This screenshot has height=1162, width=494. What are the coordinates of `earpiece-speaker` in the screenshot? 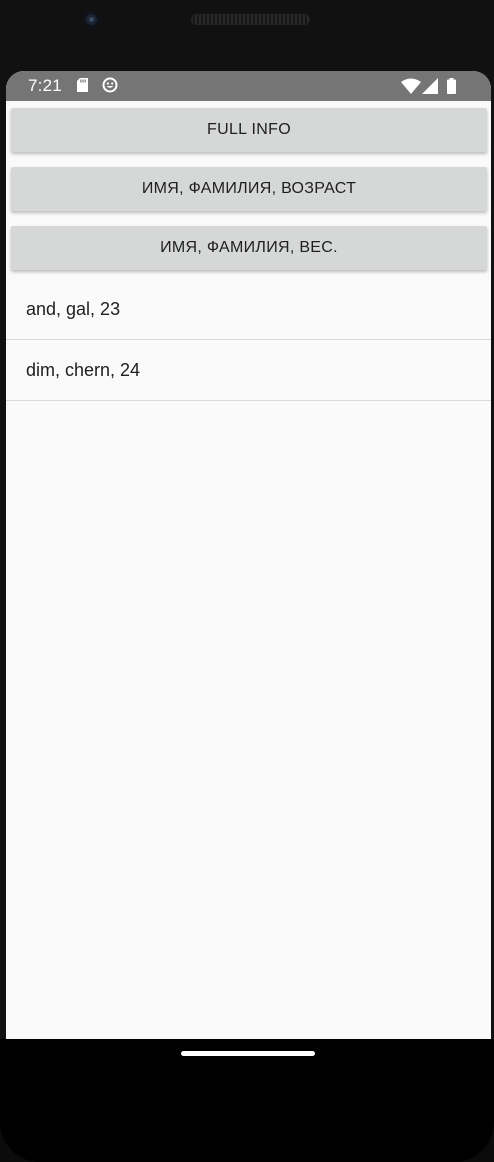 It's located at (250, 19).